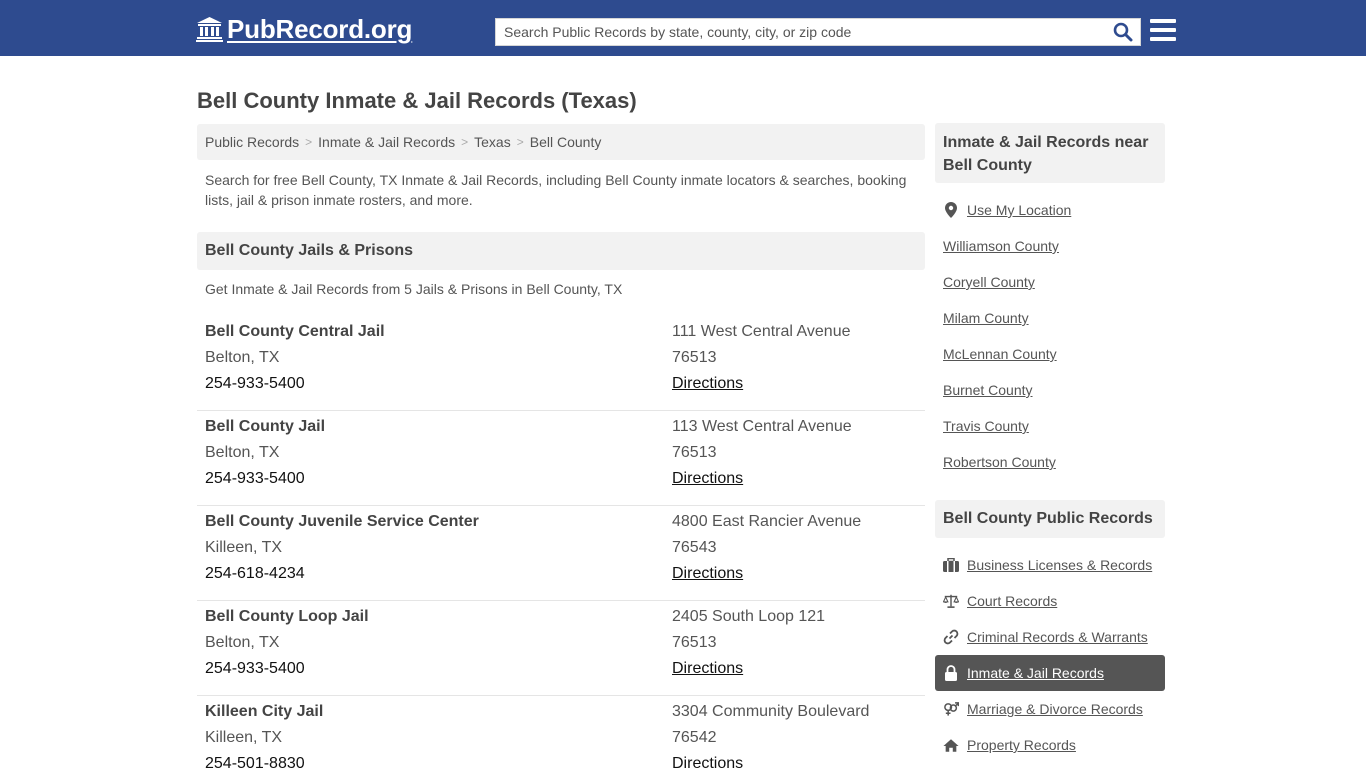  I want to click on home-icon, so click(951, 745).